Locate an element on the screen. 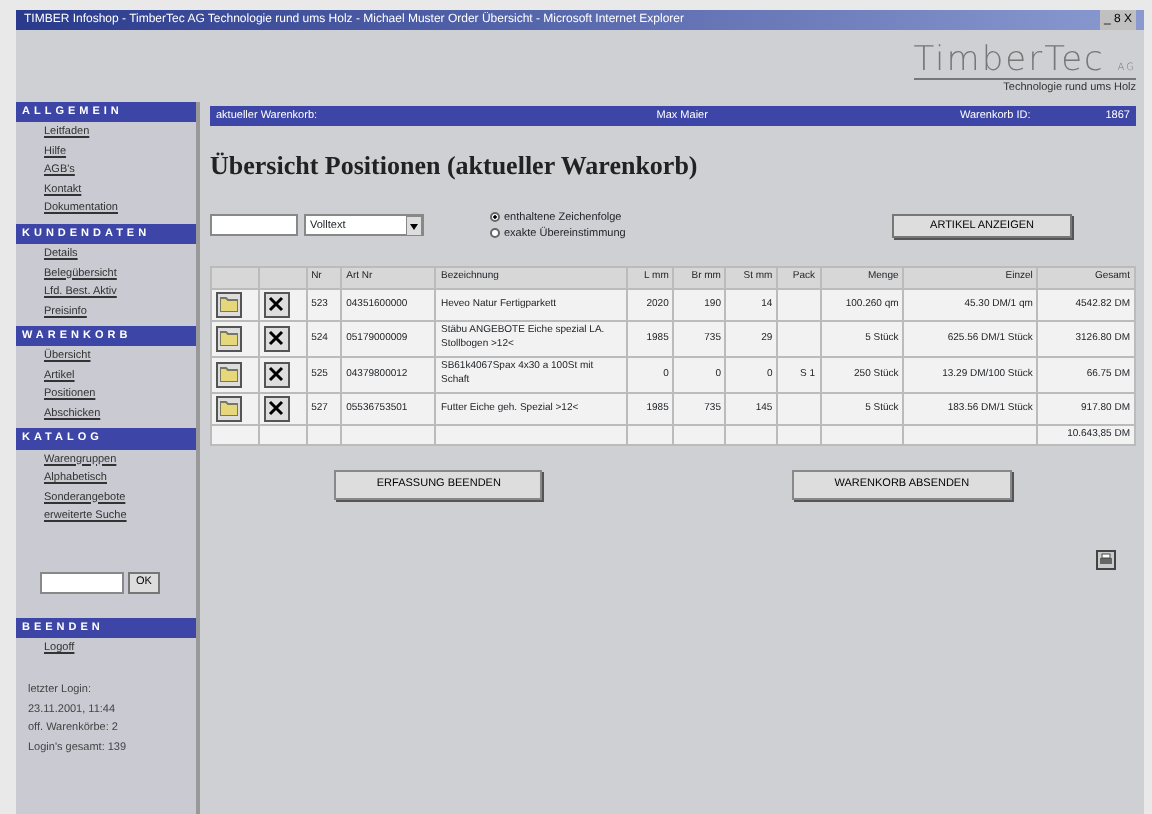 This screenshot has width=1152, height=814. page-heading: Übersicht Positionen (aktueller Warenkorb) is located at coordinates (455, 166).